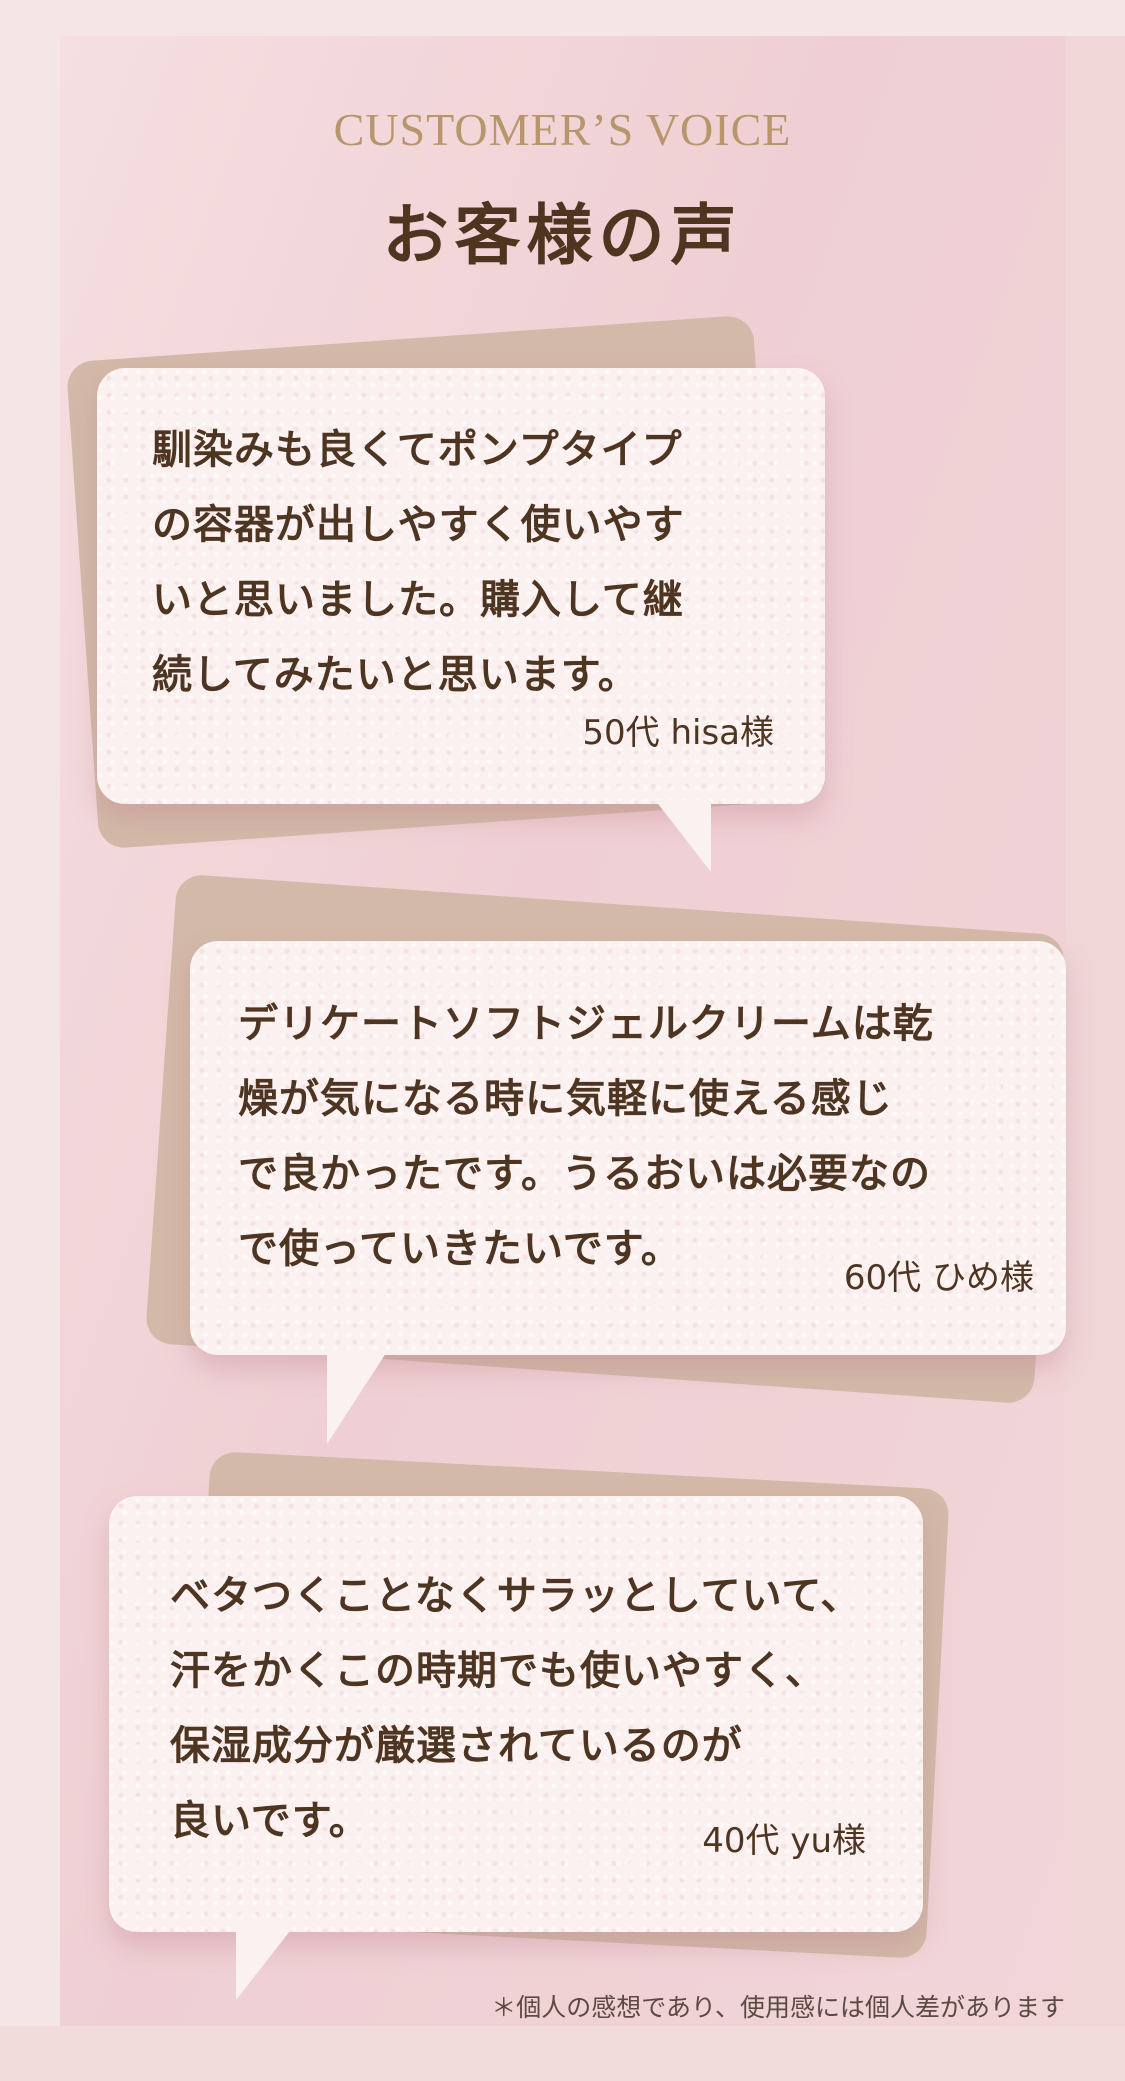 The image size is (1125, 2081). I want to click on testimonial-3-bubble-tail, so click(265, 1963).